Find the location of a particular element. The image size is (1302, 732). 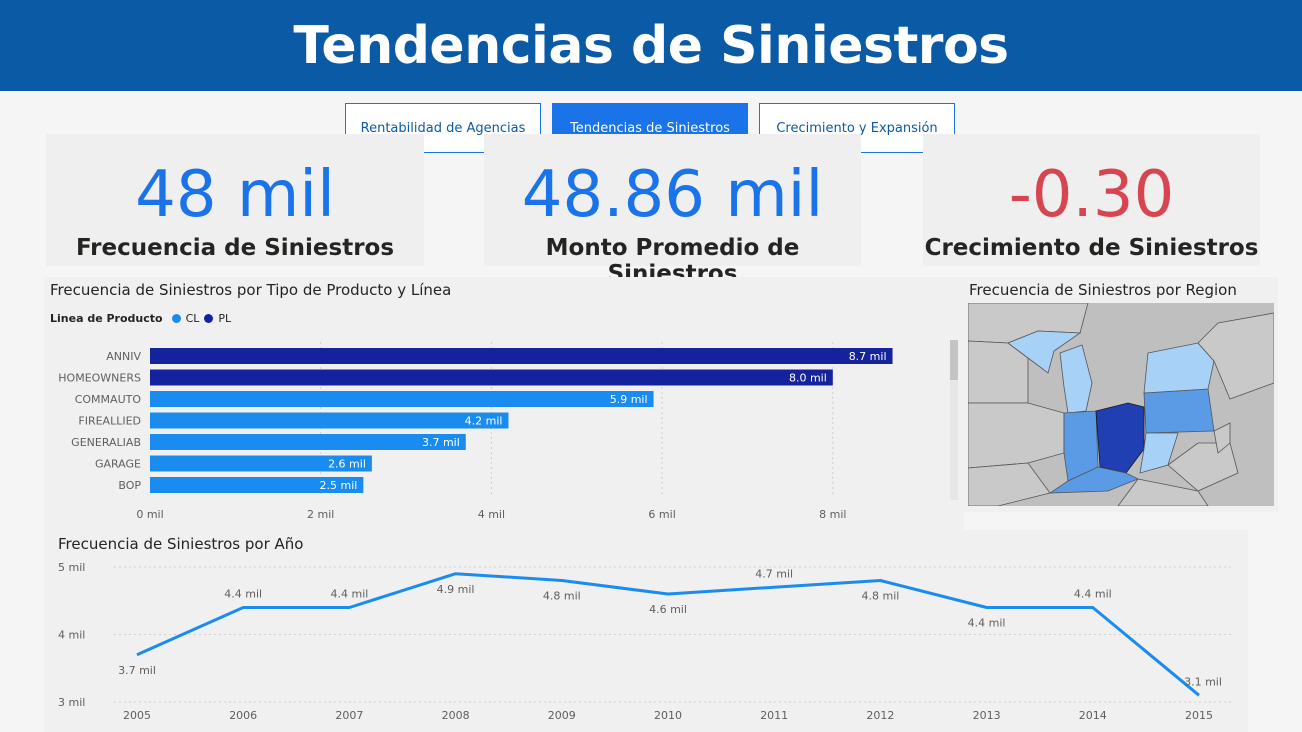

data-label: 2.6 mil is located at coordinates (347, 464).